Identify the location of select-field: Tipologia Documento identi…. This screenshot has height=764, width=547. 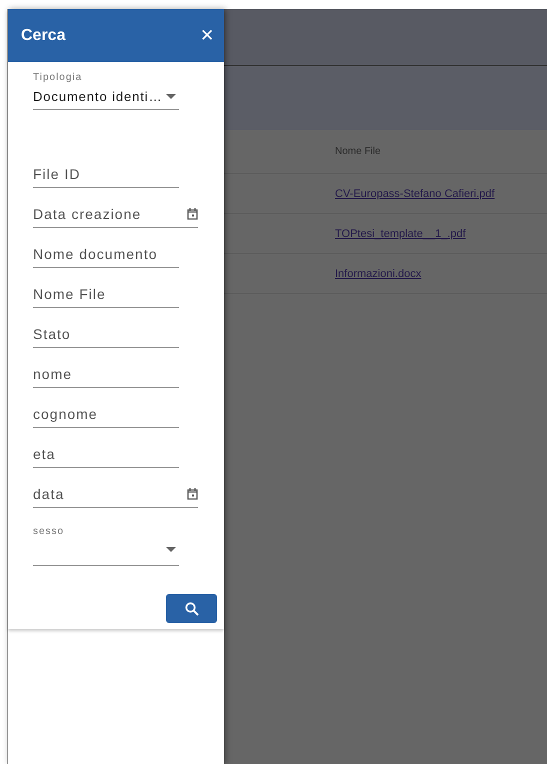
(106, 91).